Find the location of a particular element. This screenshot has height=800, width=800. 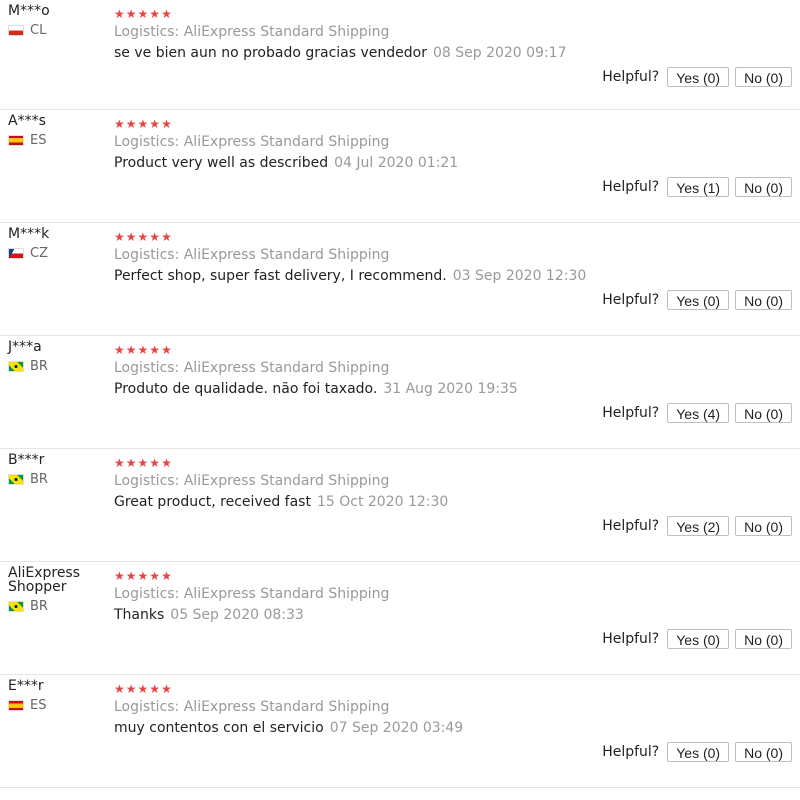

flag-czech-icon is located at coordinates (16, 253).